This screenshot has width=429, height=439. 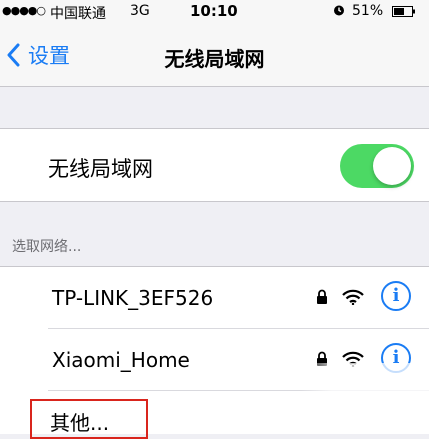 What do you see at coordinates (339, 10) in the screenshot?
I see `alarm-icon` at bounding box center [339, 10].